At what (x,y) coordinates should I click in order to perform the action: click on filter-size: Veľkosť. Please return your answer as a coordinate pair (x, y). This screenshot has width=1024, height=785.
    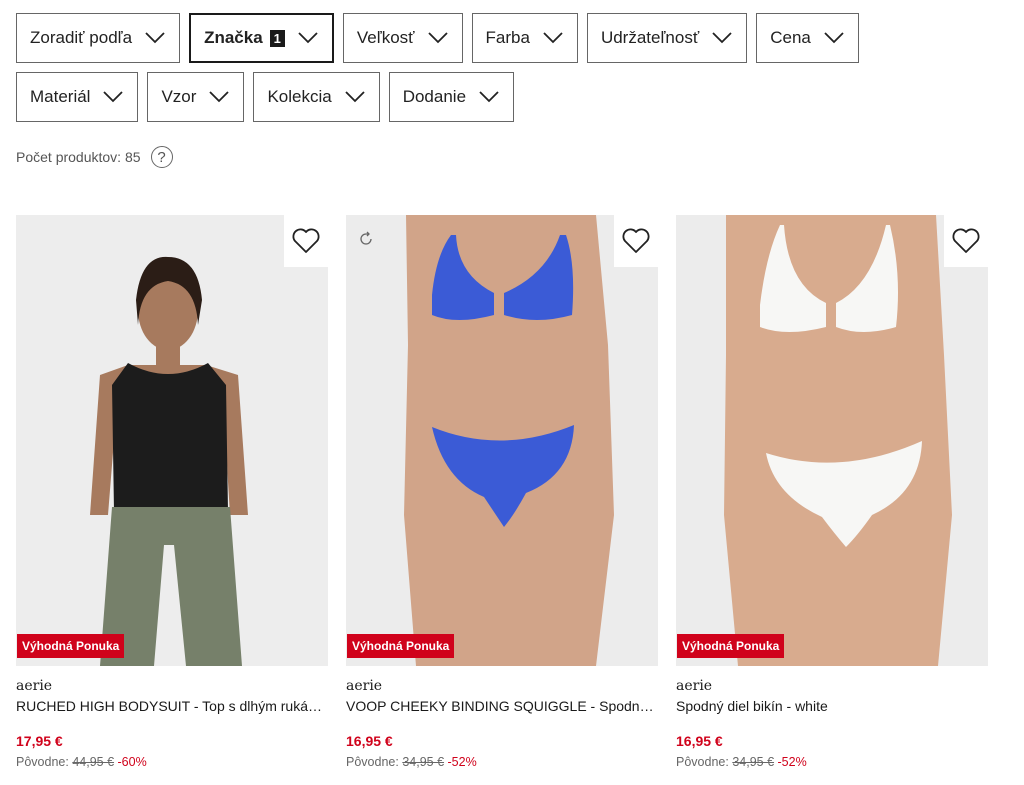
    Looking at the image, I should click on (402, 38).